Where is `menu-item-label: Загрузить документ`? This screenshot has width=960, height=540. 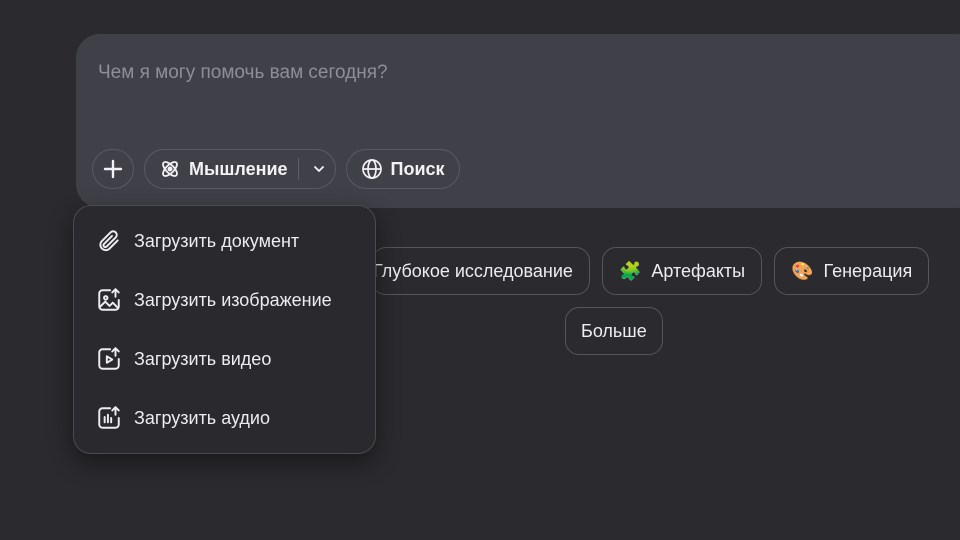
menu-item-label: Загрузить документ is located at coordinates (217, 240).